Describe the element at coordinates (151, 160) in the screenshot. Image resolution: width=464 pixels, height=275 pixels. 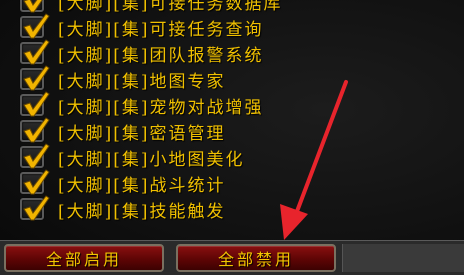
I see `addon-label: [大脚][集]小地图美化` at that location.